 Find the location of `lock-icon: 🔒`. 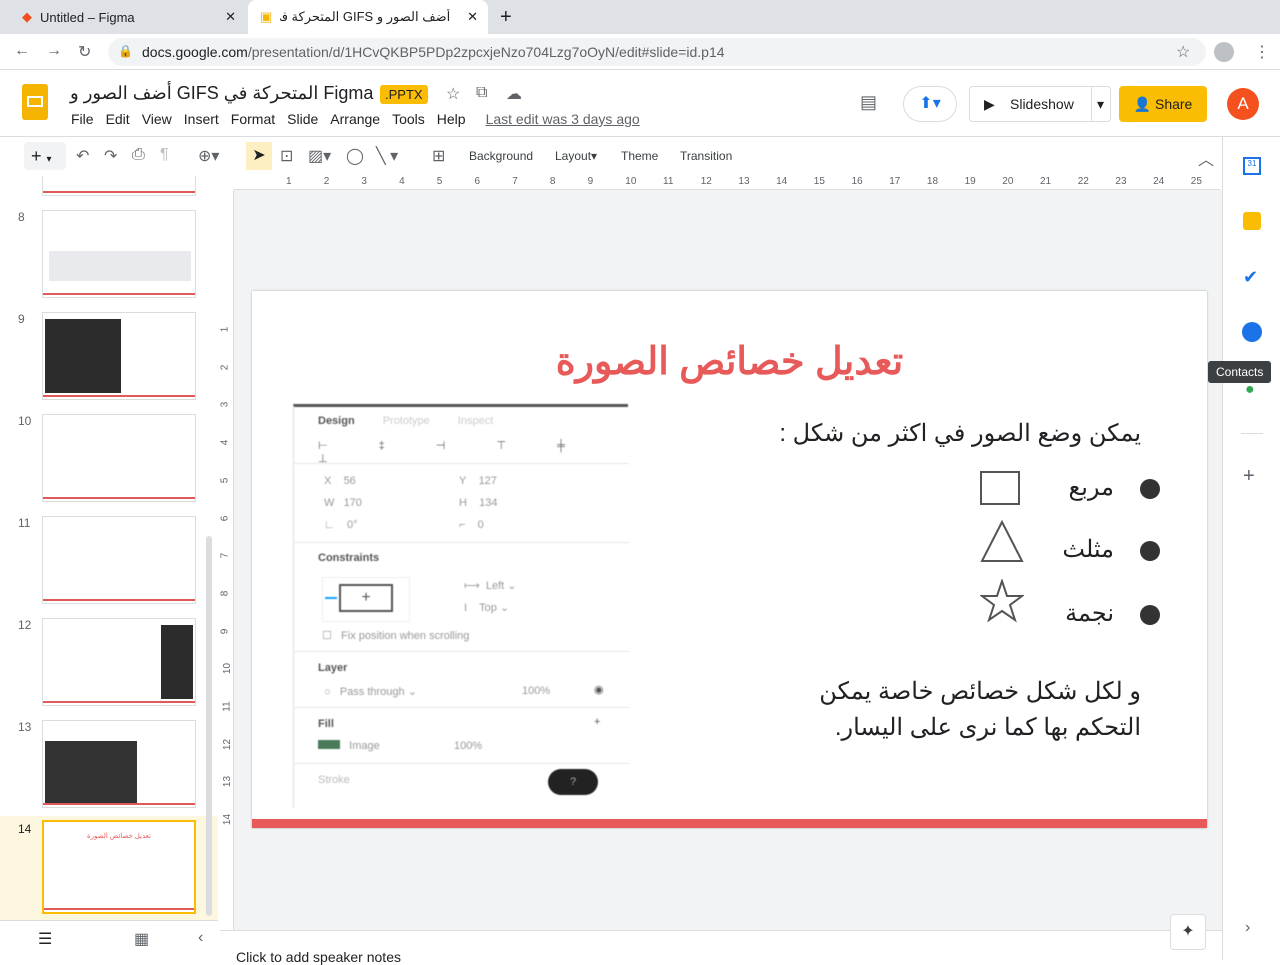

lock-icon: 🔒 is located at coordinates (125, 51).